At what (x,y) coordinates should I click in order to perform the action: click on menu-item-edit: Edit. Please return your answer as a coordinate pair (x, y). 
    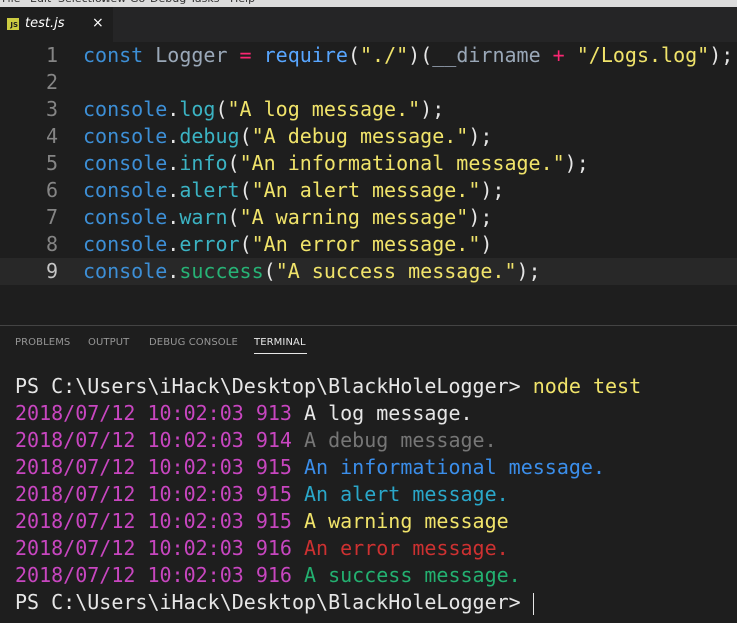
    Looking at the image, I should click on (40, 2).